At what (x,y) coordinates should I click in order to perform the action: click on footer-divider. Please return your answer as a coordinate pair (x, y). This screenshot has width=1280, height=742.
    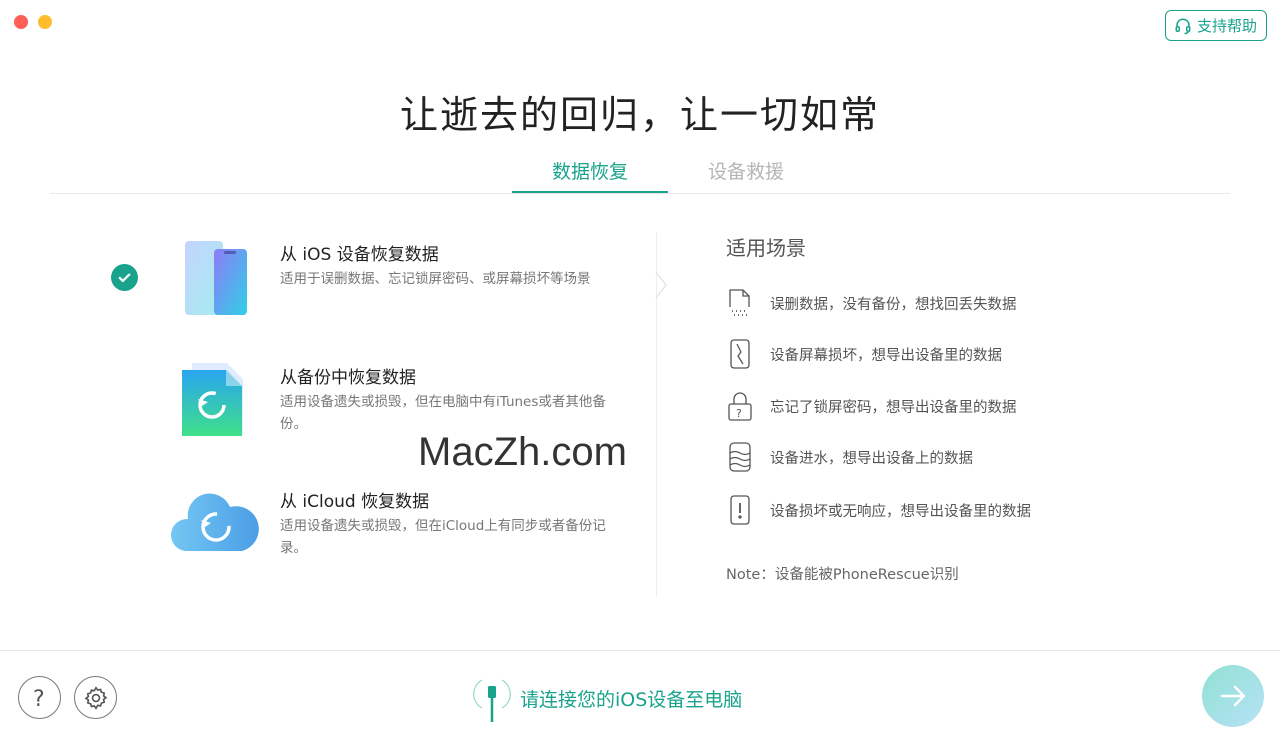
    Looking at the image, I should click on (640, 650).